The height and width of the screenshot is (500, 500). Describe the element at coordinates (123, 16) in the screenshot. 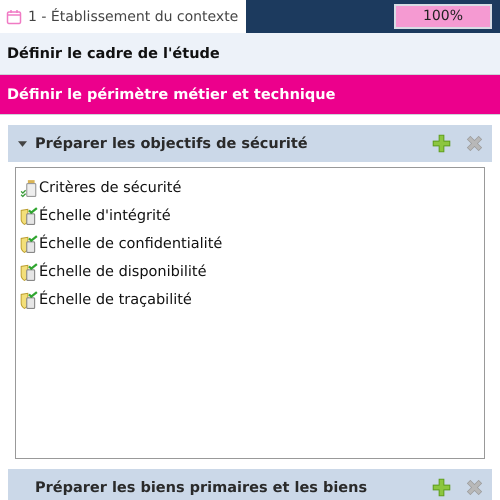

I see `context-tab: 1 - Établissement du contexte` at that location.